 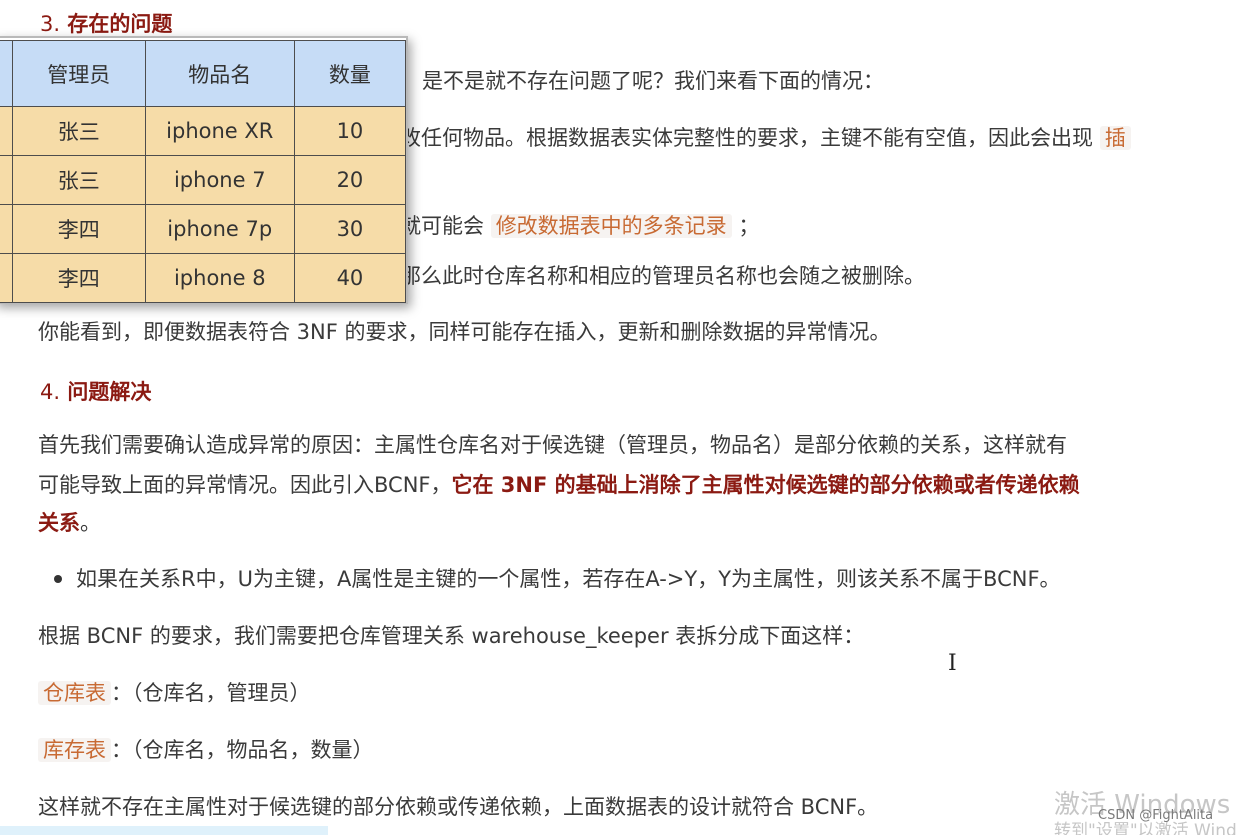 What do you see at coordinates (350, 229) in the screenshot?
I see `table-cell: 30` at bounding box center [350, 229].